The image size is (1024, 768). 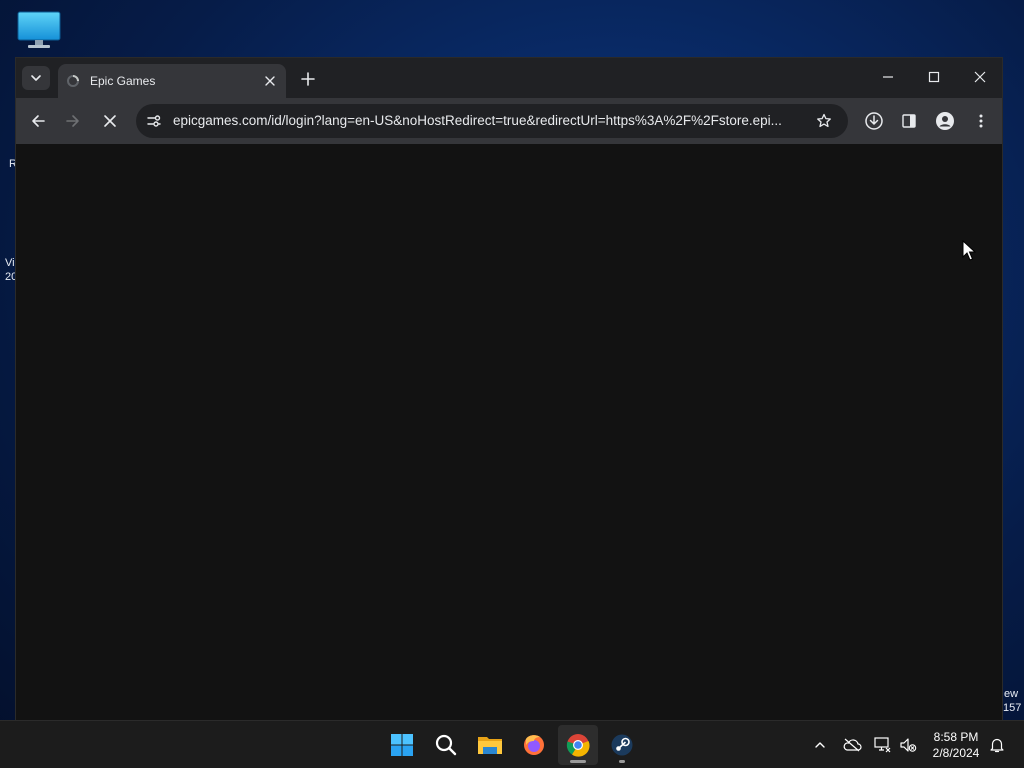 I want to click on onedrive-button, so click(x=852, y=745).